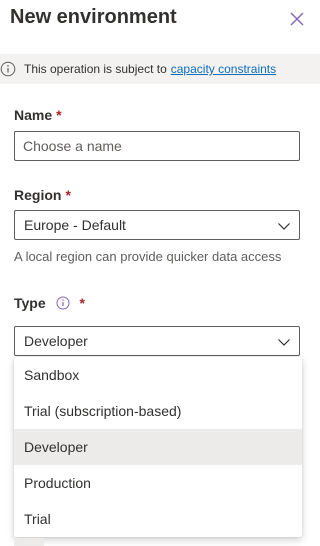  Describe the element at coordinates (158, 519) in the screenshot. I see `option-trial: Trial` at that location.